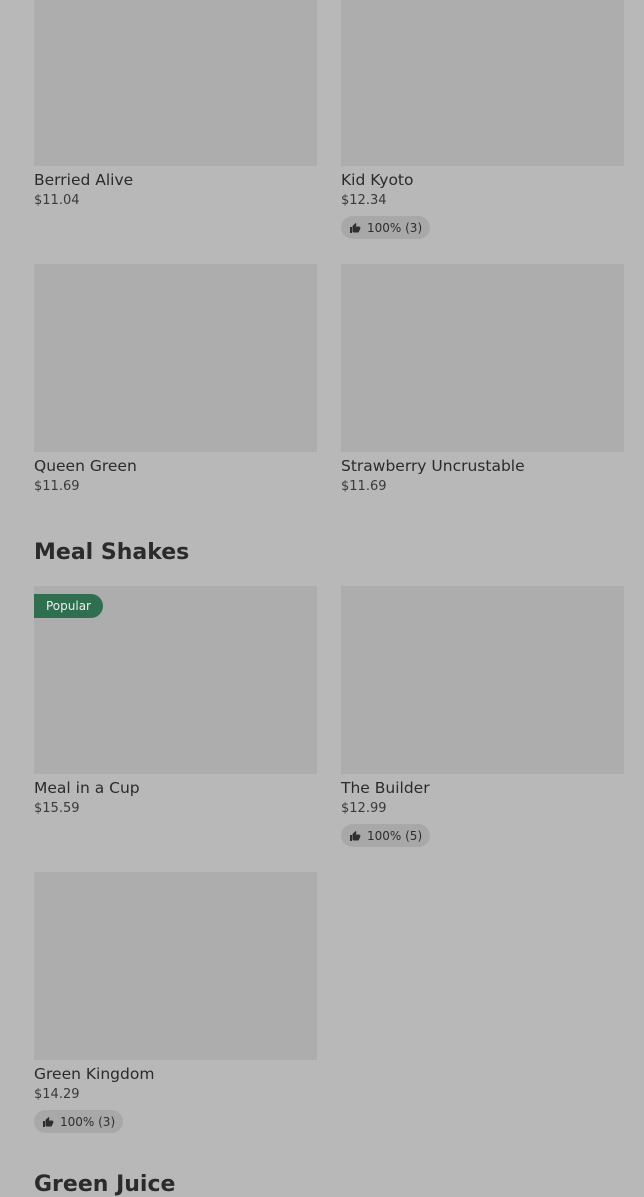 This screenshot has height=1197, width=644. I want to click on section-title-meal-shakes: Meal Shakes, so click(112, 552).